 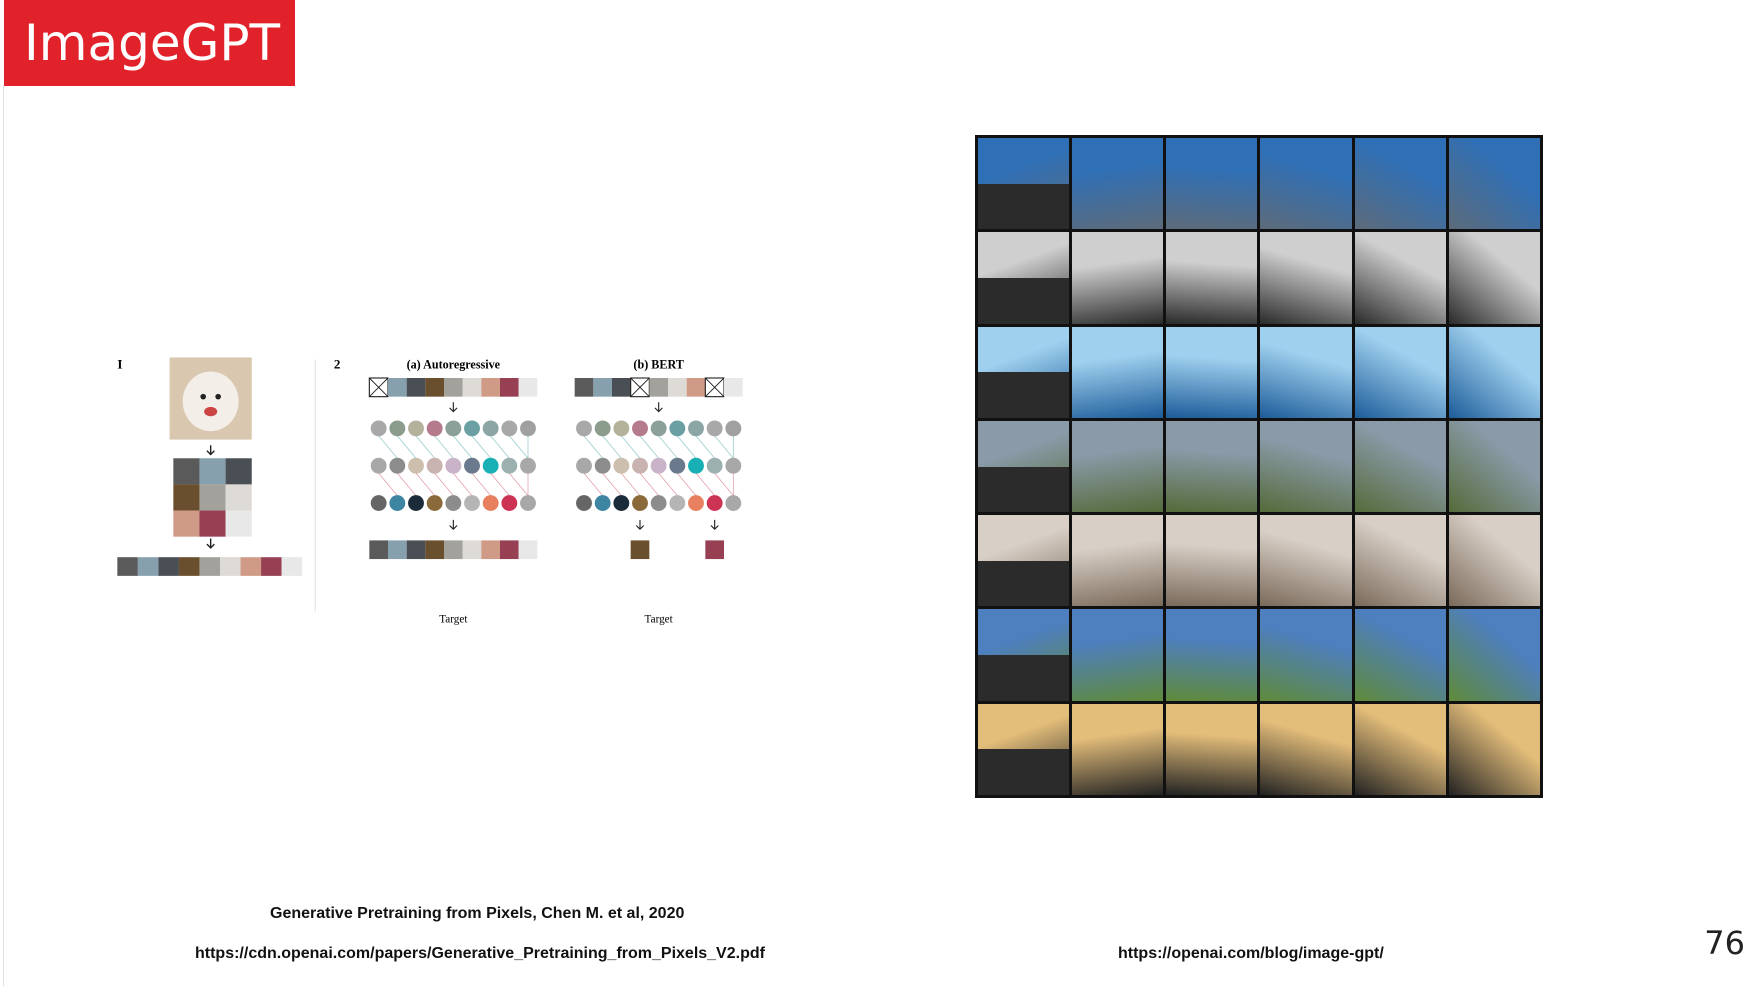 I want to click on blog-url-link: https://openai.com/blog/image-gpt/, so click(x=1251, y=954).